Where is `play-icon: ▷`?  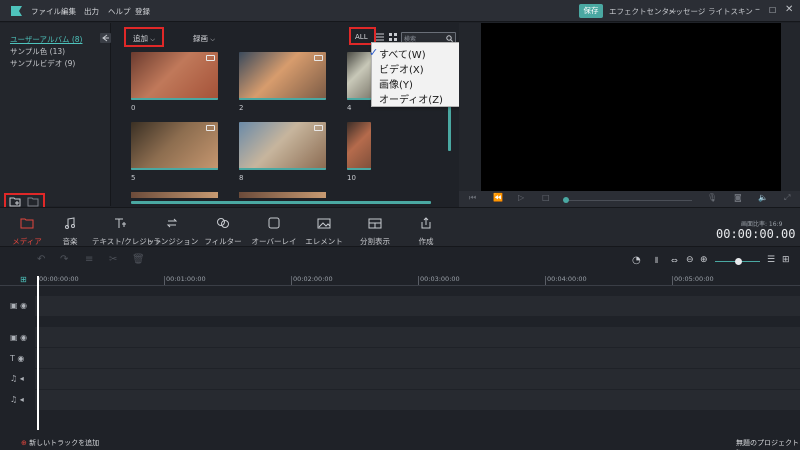
play-icon: ▷ is located at coordinates (521, 197).